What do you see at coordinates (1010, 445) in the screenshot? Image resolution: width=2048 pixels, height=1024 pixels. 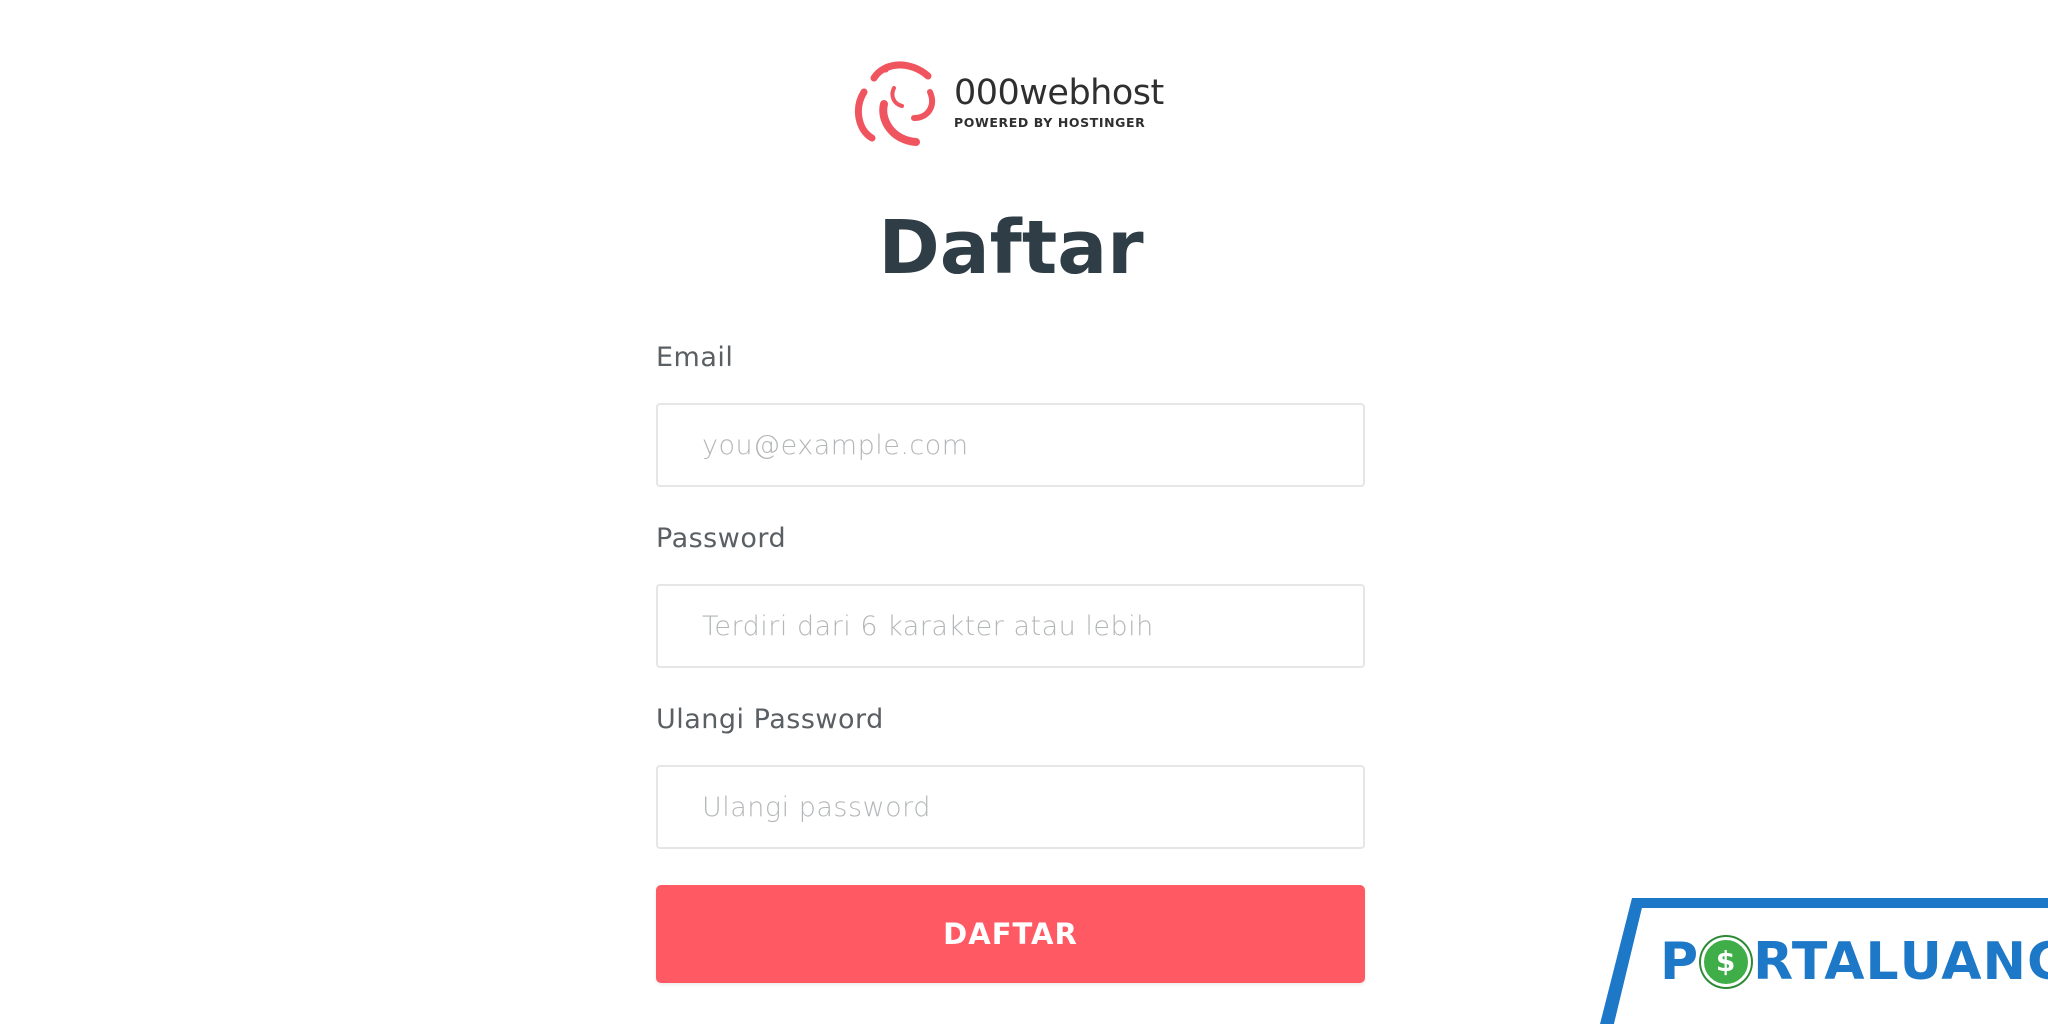 I see `email-field` at bounding box center [1010, 445].